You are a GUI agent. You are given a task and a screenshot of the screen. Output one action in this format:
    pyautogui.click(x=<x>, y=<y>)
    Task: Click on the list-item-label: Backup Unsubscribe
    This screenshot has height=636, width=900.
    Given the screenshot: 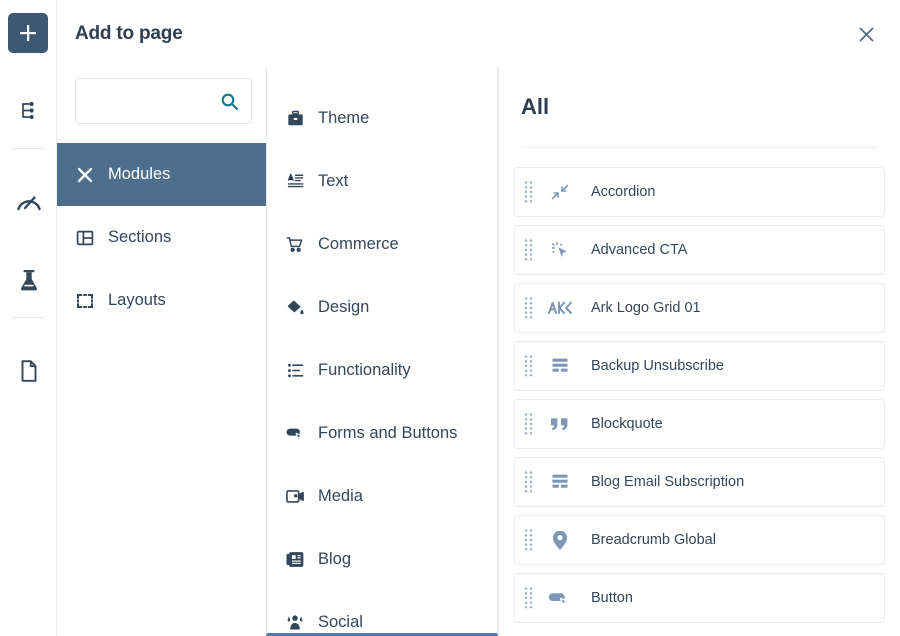 What is the action you would take?
    pyautogui.click(x=657, y=366)
    